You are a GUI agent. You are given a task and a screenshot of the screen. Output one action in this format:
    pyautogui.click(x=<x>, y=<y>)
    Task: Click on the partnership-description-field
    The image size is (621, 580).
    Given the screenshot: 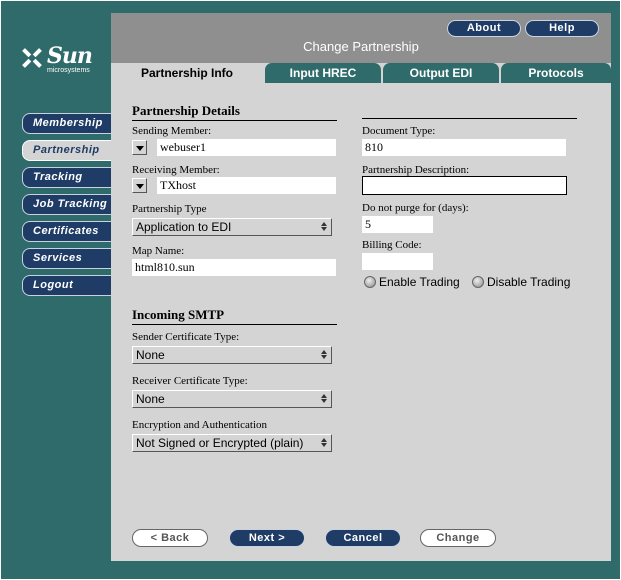 What is the action you would take?
    pyautogui.click(x=464, y=185)
    